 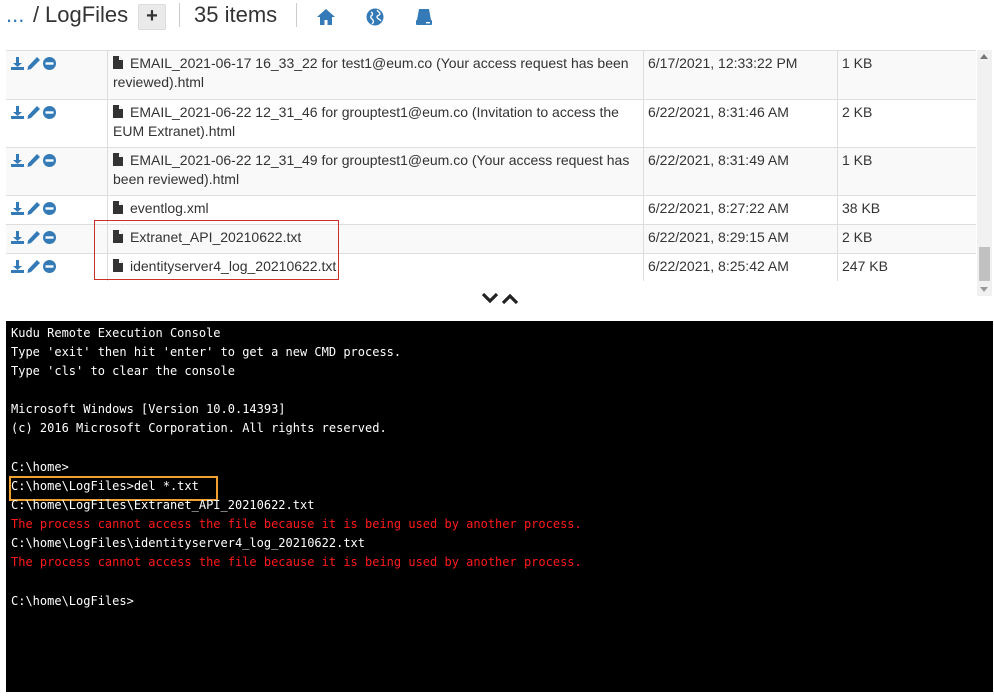 I want to click on scroll-down-arrow-icon, so click(x=984, y=289).